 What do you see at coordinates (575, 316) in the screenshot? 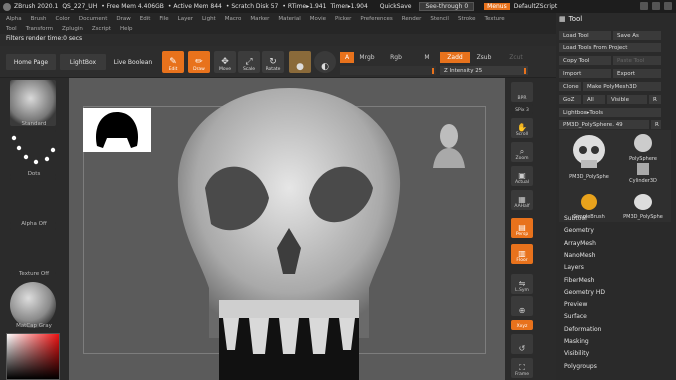
I see `subpalette-surface: Surface` at bounding box center [575, 316].